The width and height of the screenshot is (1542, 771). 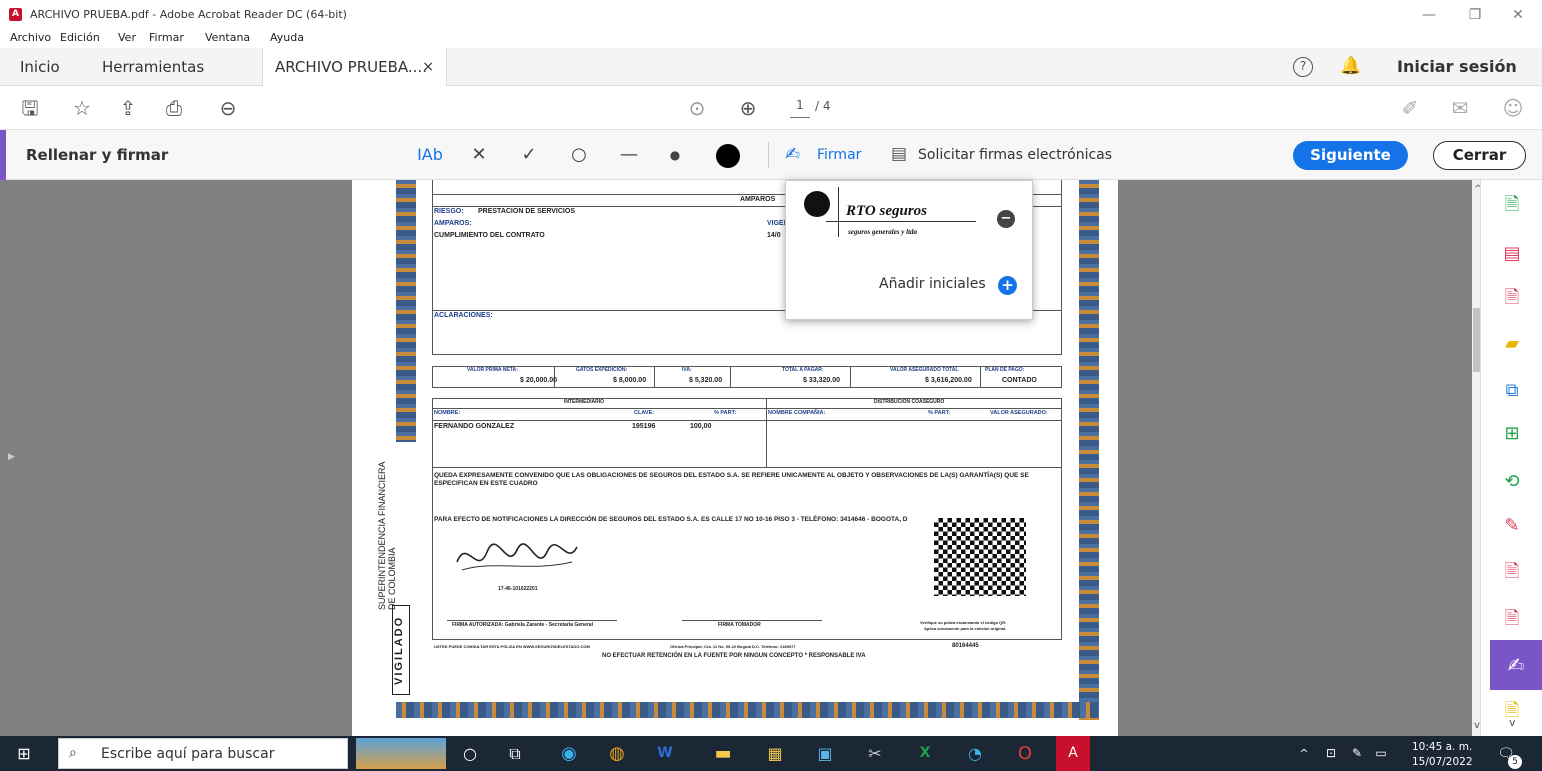 I want to click on help-icon: ?, so click(x=1303, y=67).